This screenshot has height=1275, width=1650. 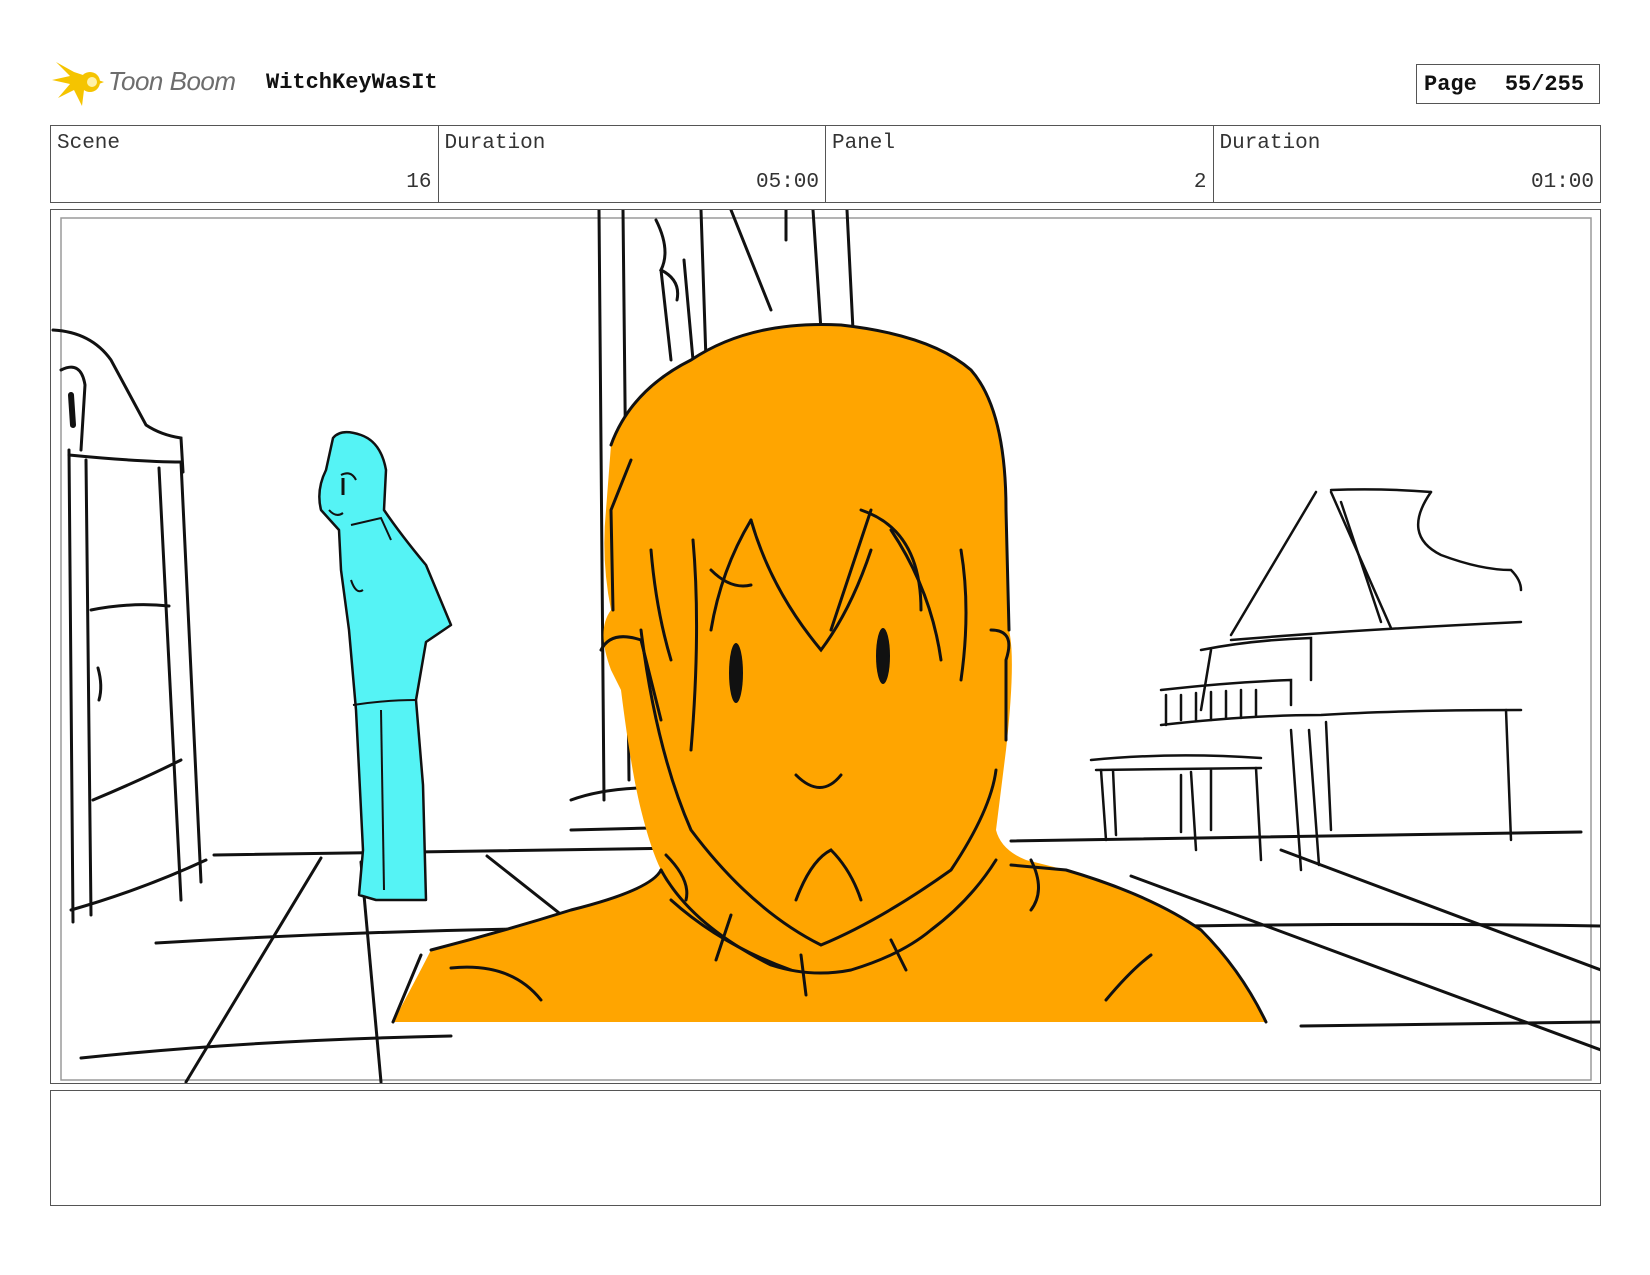 I want to click on background-character, so click(x=385, y=666).